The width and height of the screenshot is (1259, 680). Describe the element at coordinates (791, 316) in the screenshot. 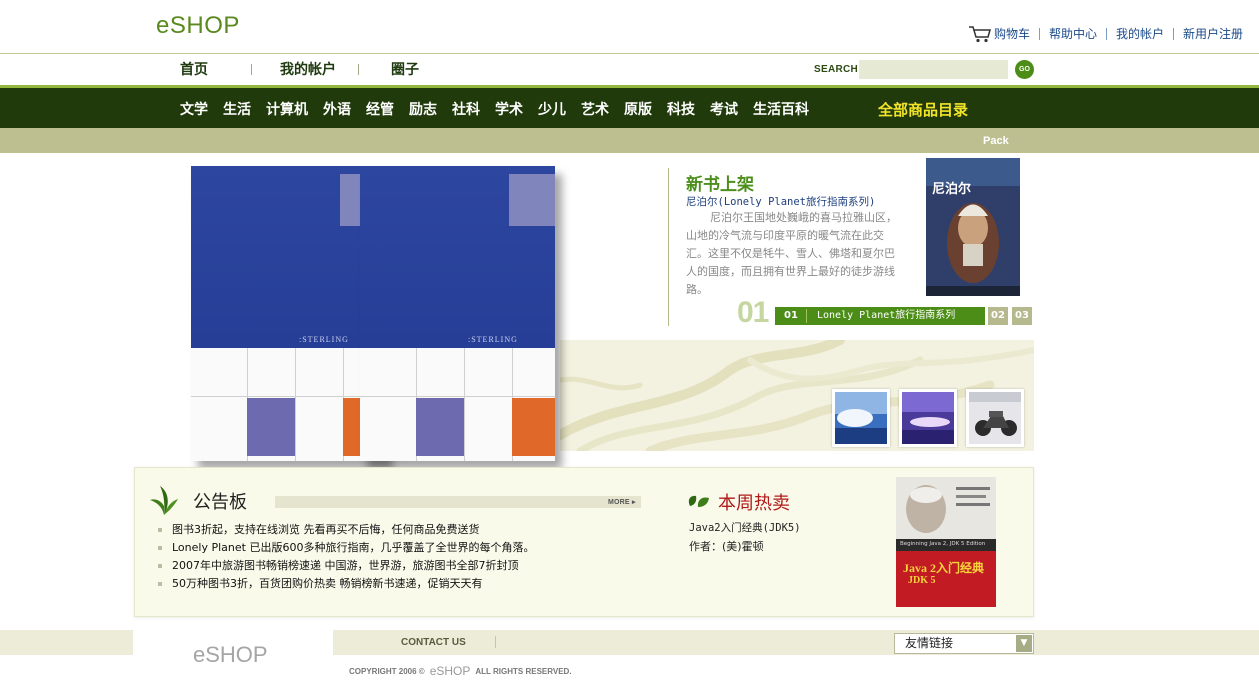

I see `slide-current-number: 01` at that location.